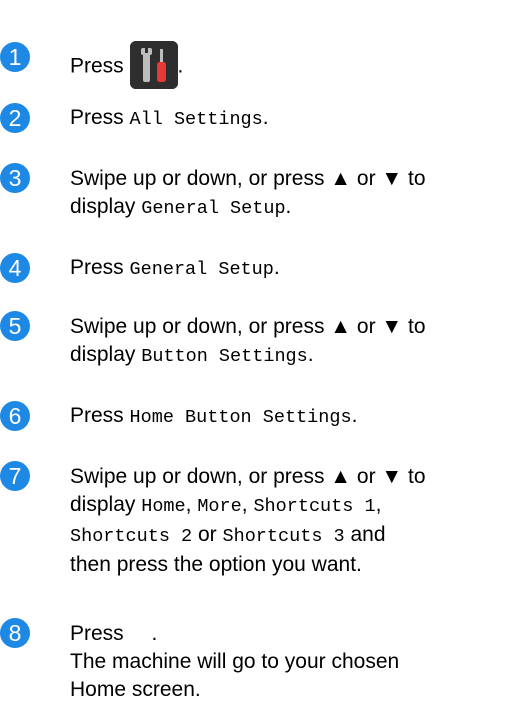  I want to click on step-3-display: display, so click(103, 206).